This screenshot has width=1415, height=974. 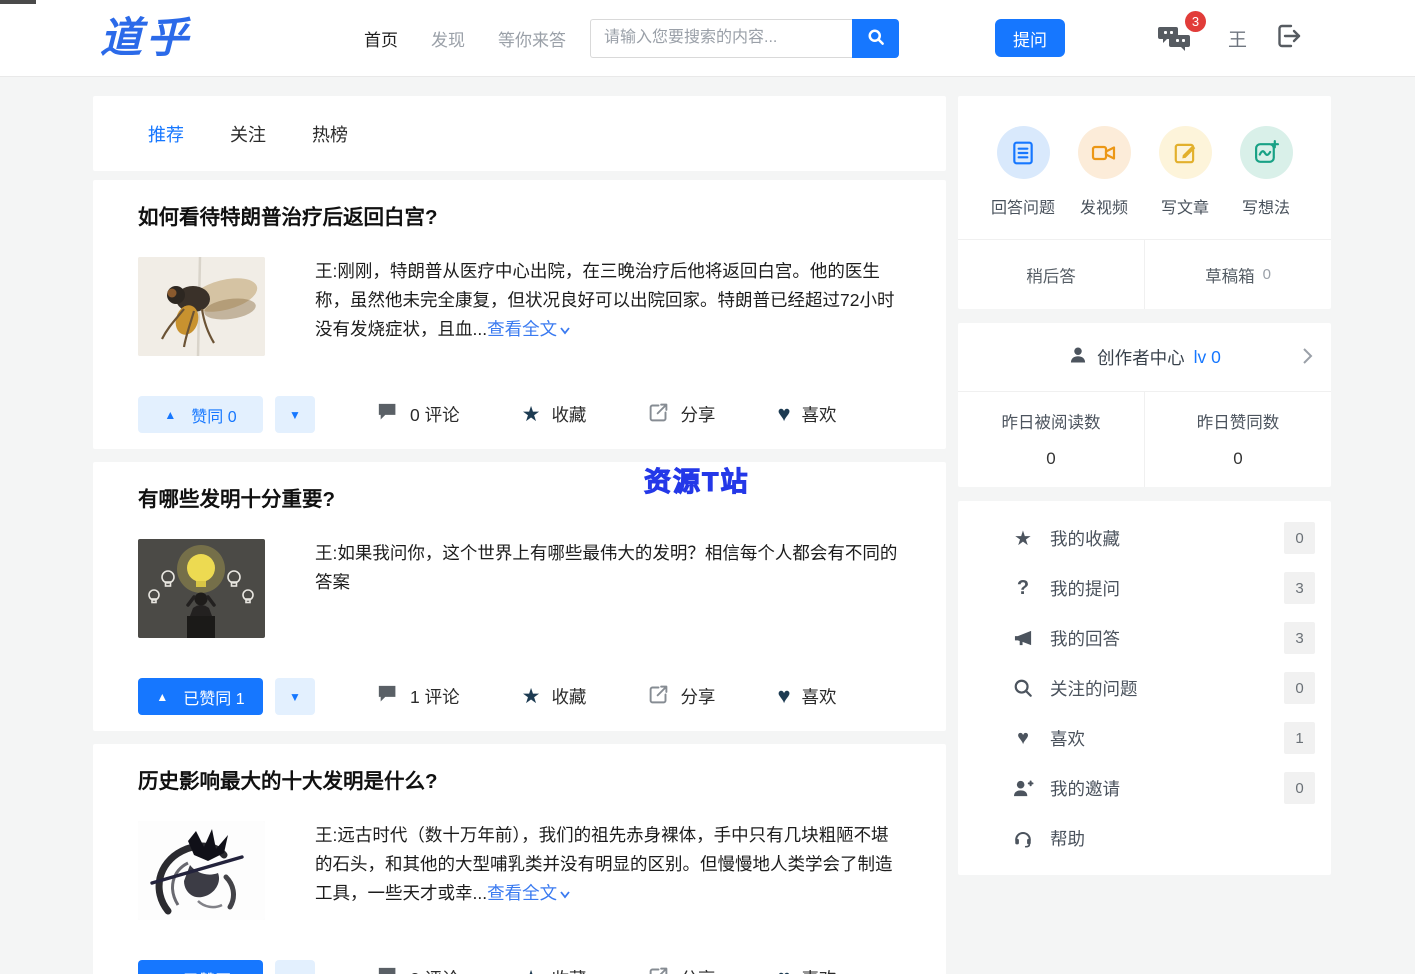 What do you see at coordinates (1299, 738) in the screenshot?
I see `menu-count-badge: 1` at bounding box center [1299, 738].